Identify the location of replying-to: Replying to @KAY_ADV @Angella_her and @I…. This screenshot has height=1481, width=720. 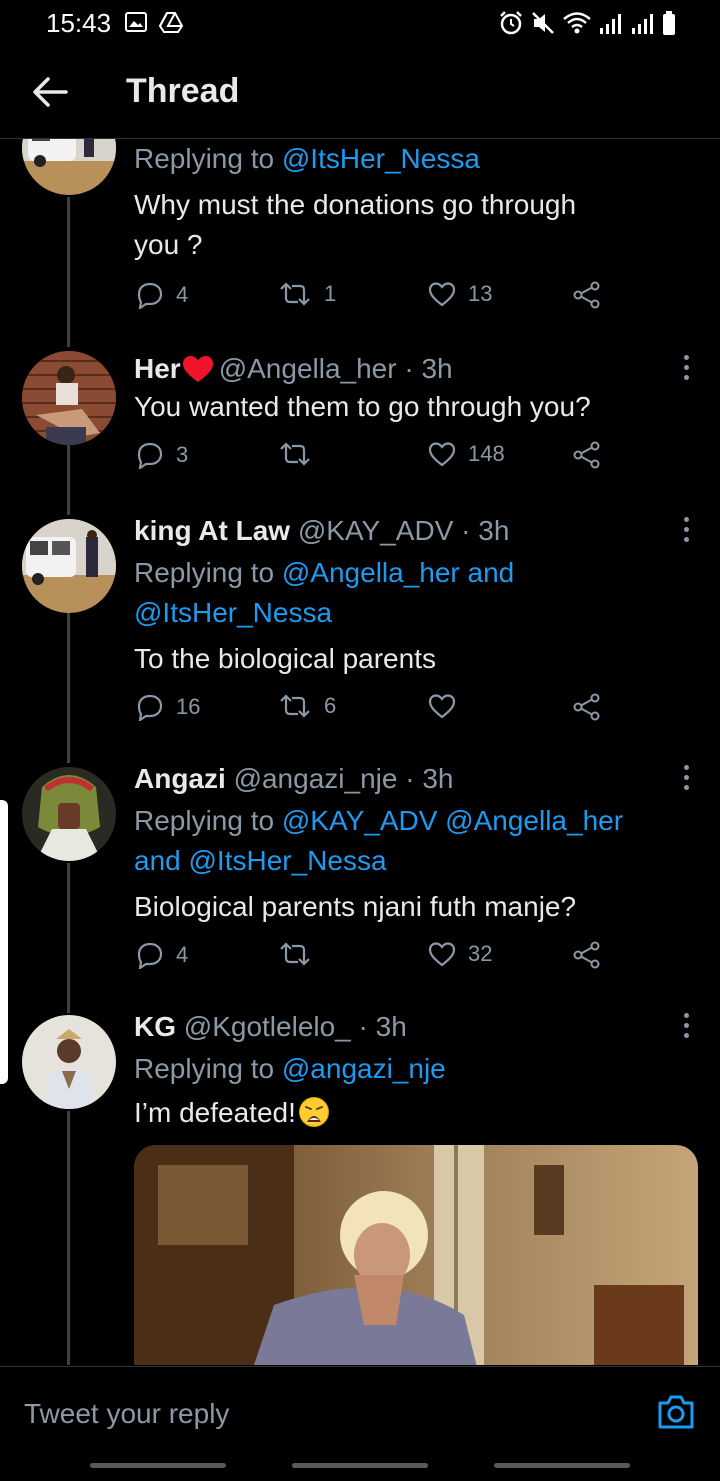
(415, 841).